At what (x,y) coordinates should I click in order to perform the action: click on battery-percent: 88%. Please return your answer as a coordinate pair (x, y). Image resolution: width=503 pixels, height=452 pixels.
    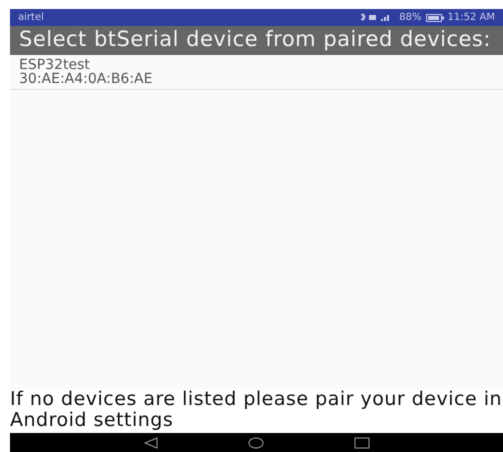
    Looking at the image, I should click on (410, 18).